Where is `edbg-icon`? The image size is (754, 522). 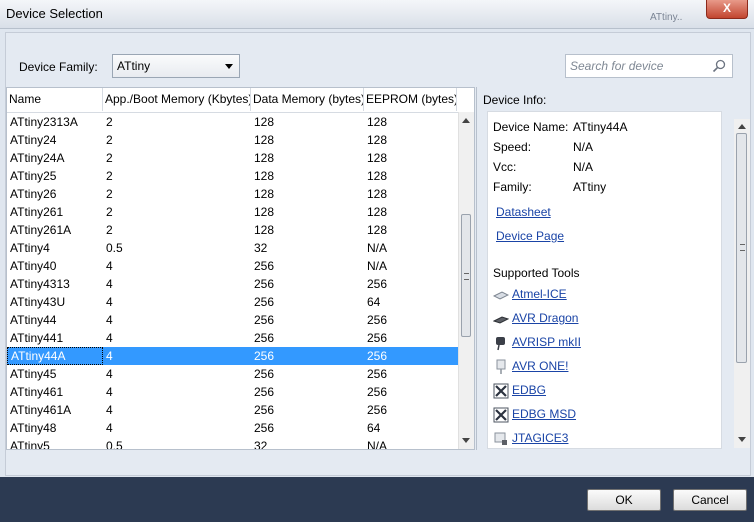
edbg-icon is located at coordinates (501, 391).